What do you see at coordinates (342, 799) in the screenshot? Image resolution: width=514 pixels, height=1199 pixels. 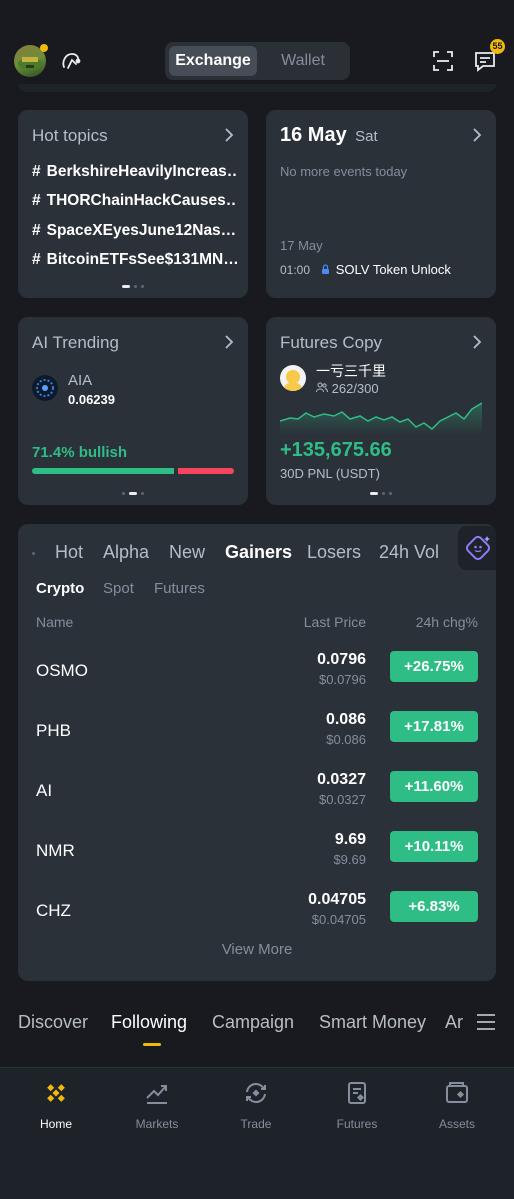 I see `fiat-price: $0.0327` at bounding box center [342, 799].